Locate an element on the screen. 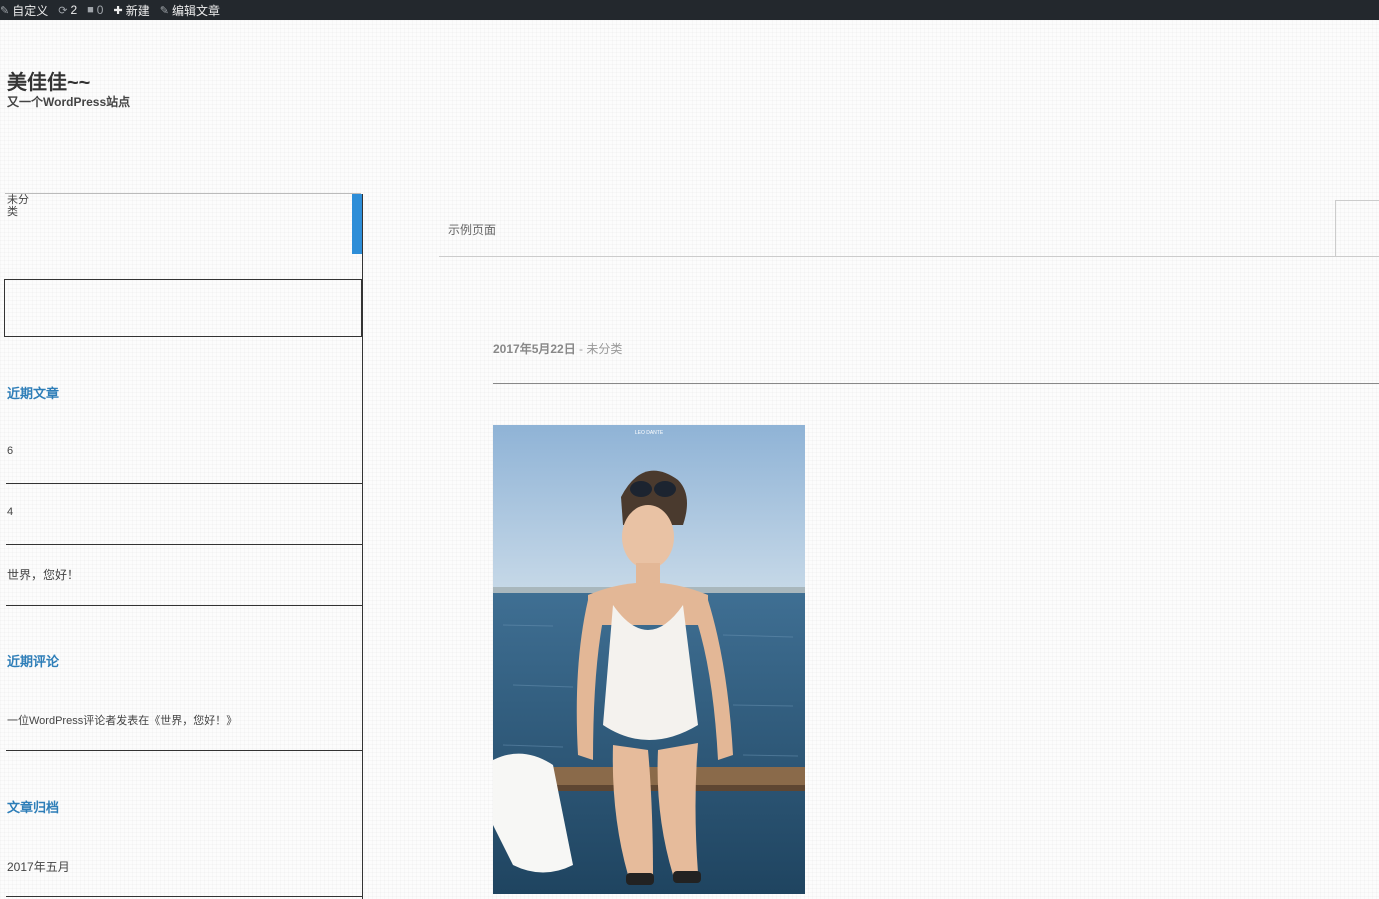 The width and height of the screenshot is (1379, 899). post-date: 2017年5月22日 is located at coordinates (534, 349).